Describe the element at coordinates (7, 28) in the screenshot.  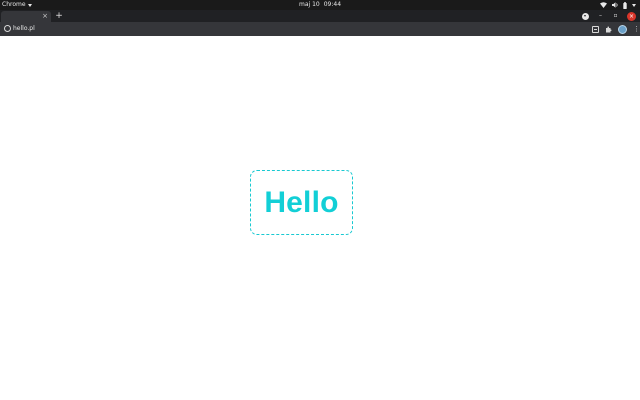
I see `site-info-icon` at that location.